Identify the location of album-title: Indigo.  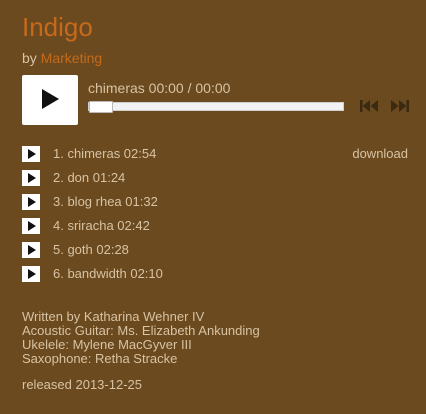
(57, 27).